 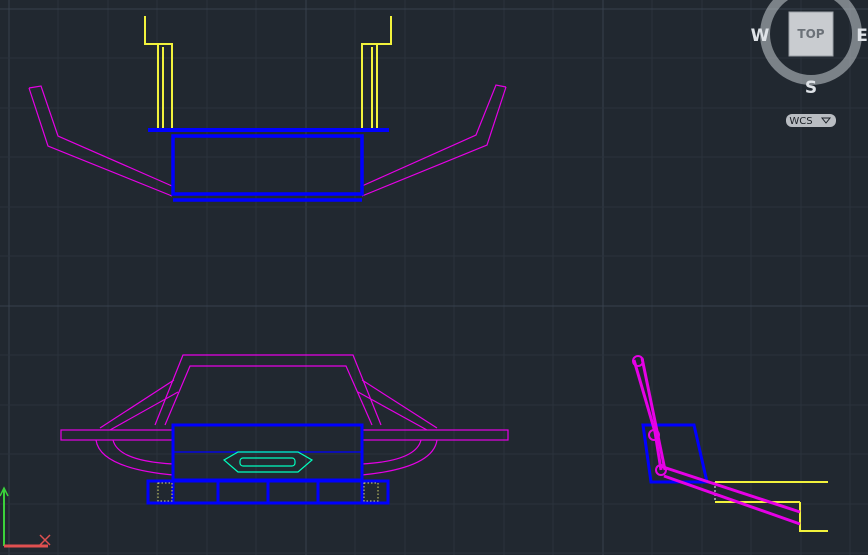 I want to click on viewcube-top-label: TOP, so click(x=810, y=34).